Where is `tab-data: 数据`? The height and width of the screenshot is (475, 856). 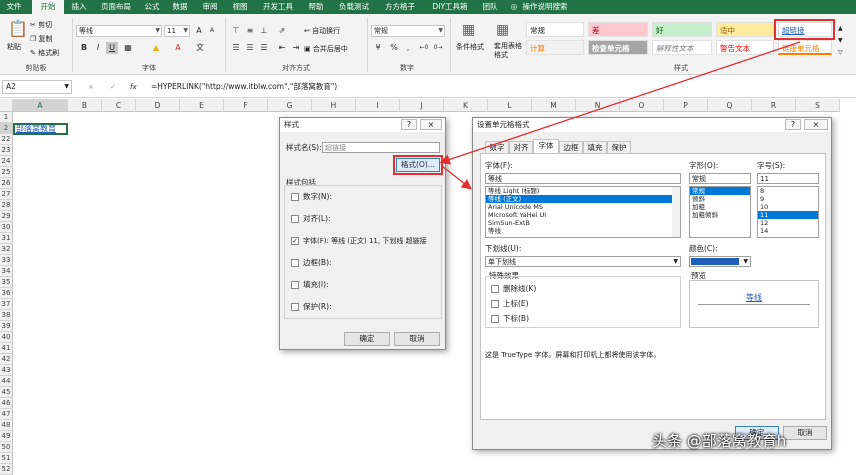 tab-data: 数据 is located at coordinates (180, 7).